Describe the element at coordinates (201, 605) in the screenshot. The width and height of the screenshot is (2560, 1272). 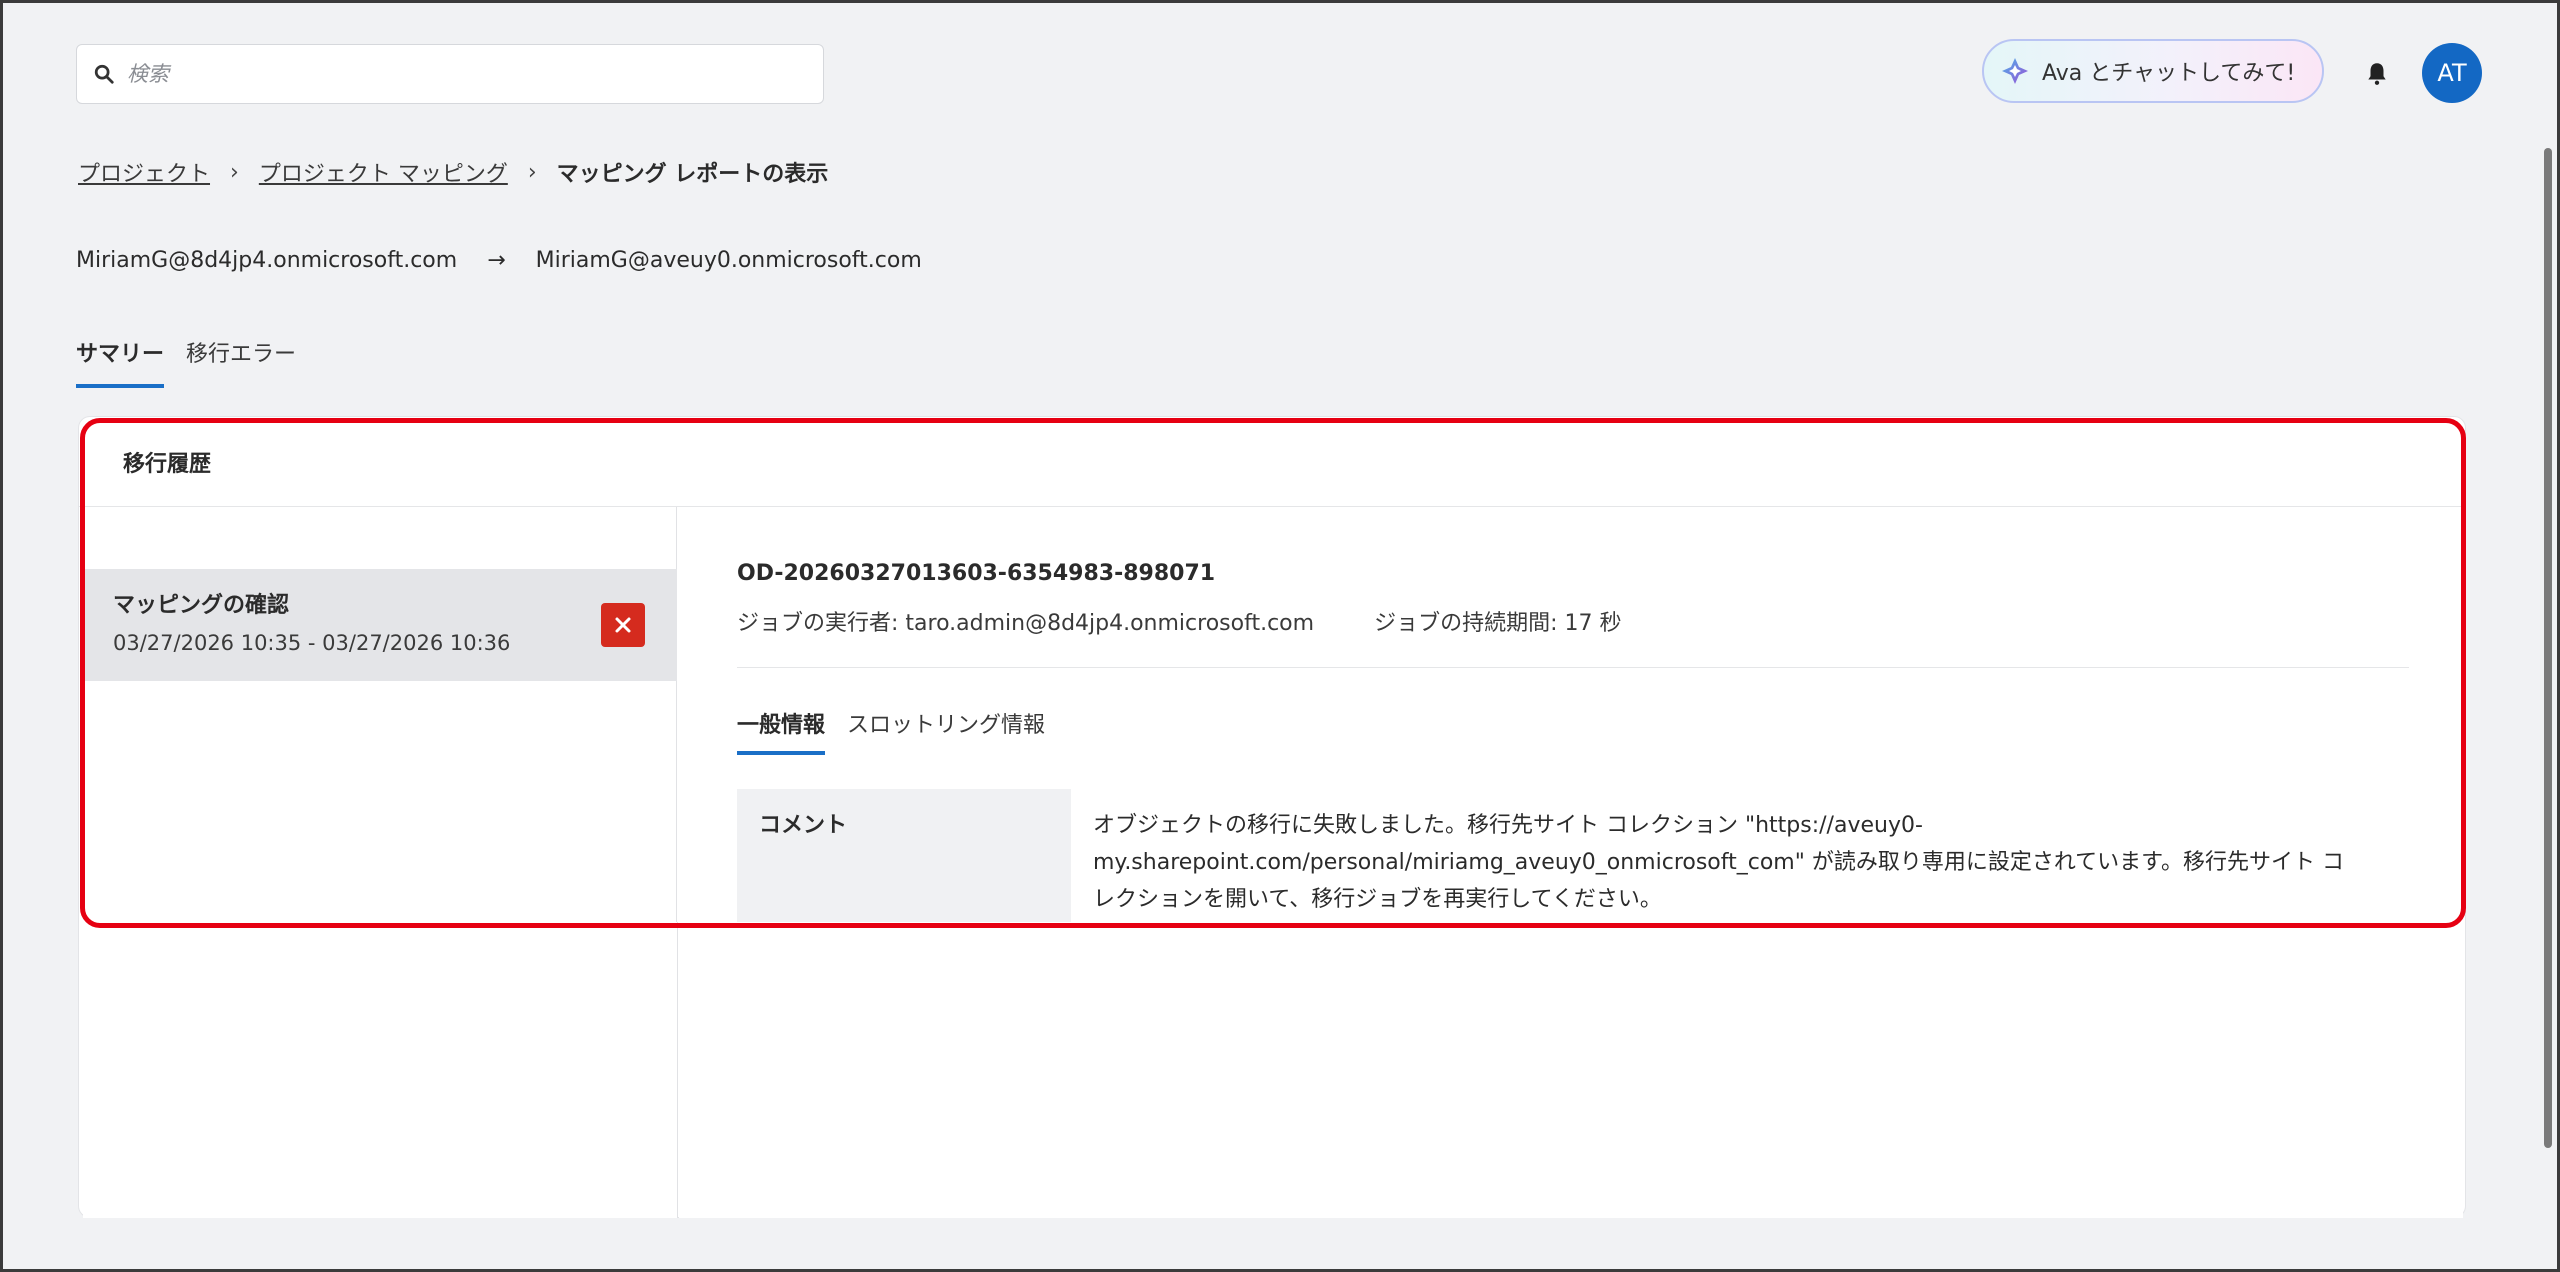
I see `history-item-title: マッピングの確認` at that location.